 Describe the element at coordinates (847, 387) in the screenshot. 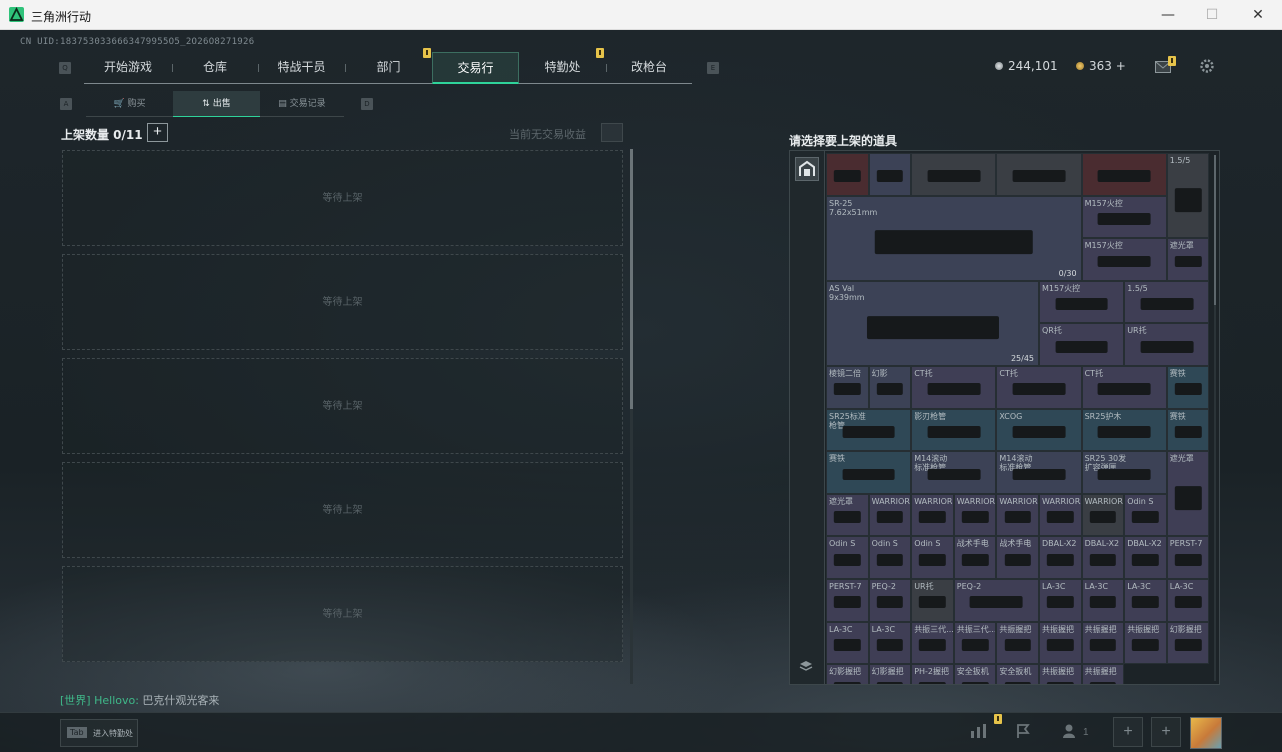

I see `inventory-item: 棱镜二倍` at that location.